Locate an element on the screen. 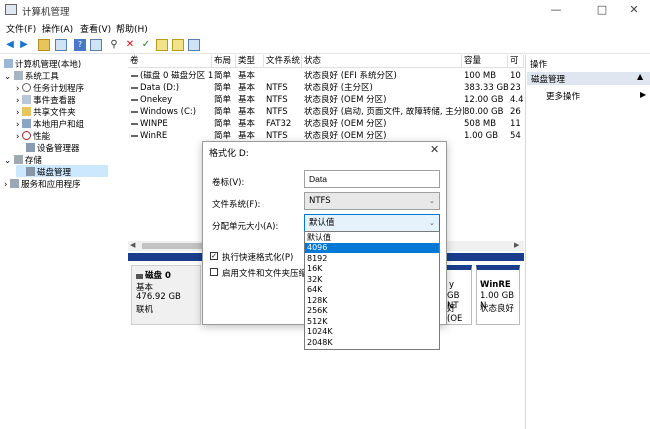 This screenshot has height=429, width=650. menu-help: 帮助(H) is located at coordinates (132, 28).